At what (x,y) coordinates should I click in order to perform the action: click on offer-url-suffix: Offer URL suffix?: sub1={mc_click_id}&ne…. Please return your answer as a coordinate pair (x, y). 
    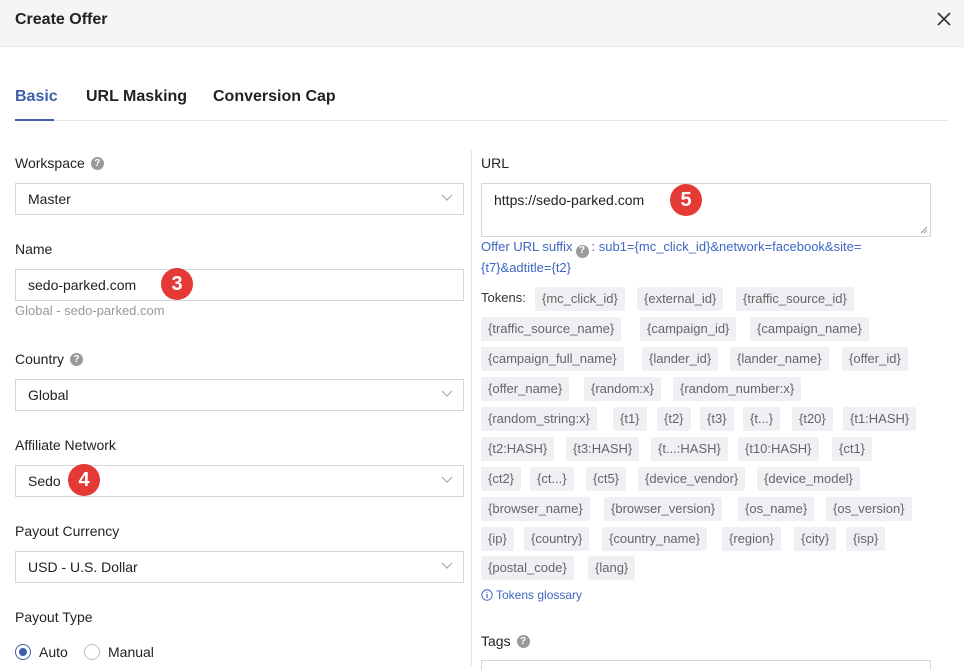
    Looking at the image, I should click on (691, 257).